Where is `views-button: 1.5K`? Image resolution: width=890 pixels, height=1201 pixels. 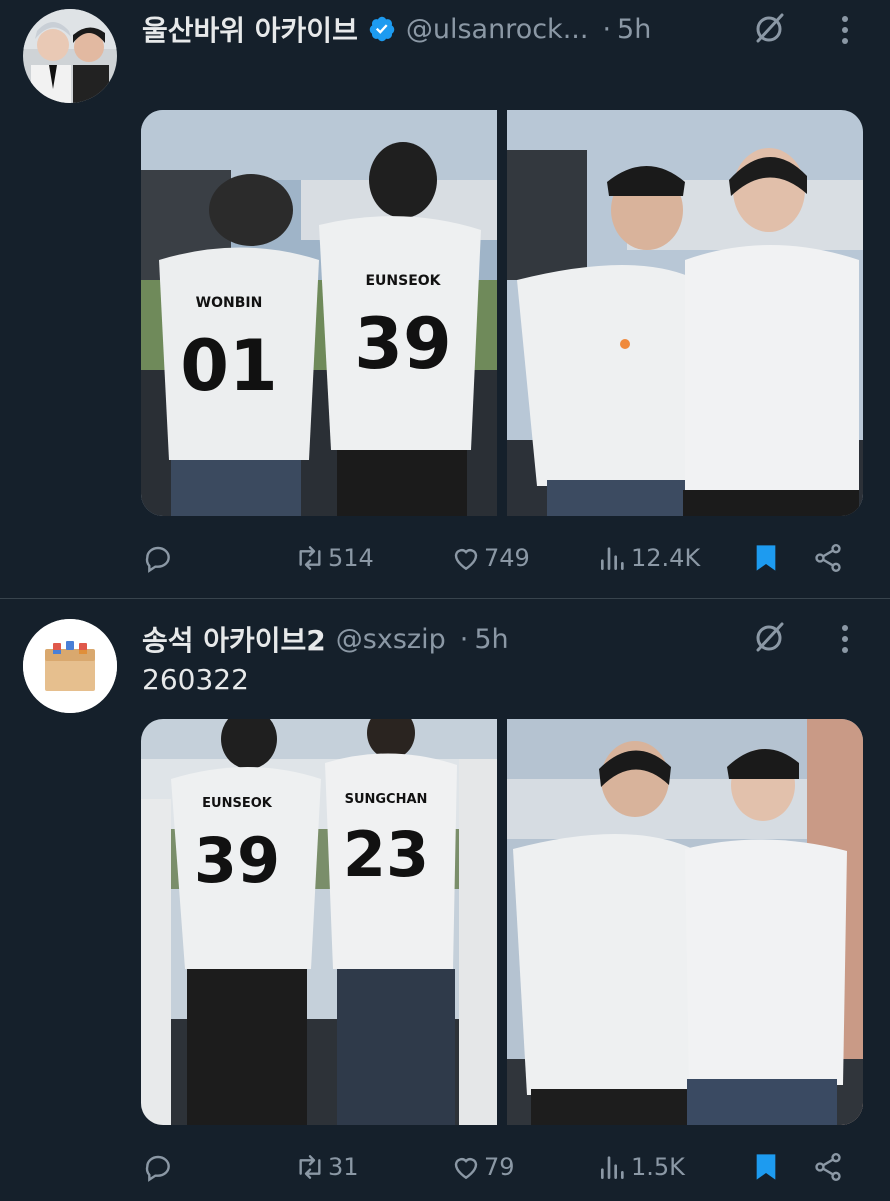
views-button: 1.5K is located at coordinates (641, 1167).